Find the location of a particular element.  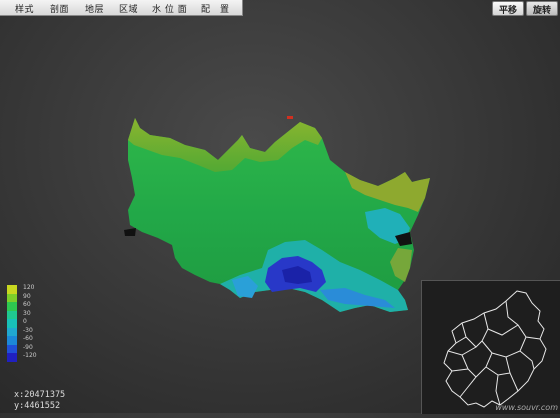

legend-label: -120 is located at coordinates (30, 355).